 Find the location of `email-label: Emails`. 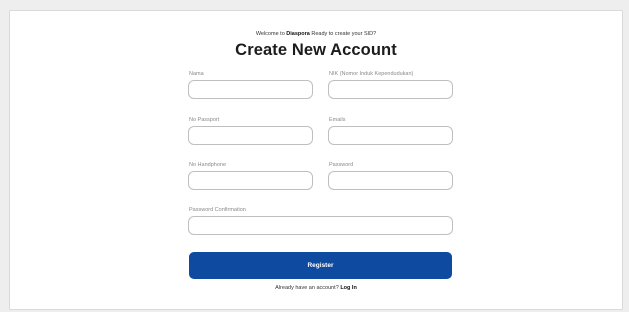

email-label: Emails is located at coordinates (337, 120).